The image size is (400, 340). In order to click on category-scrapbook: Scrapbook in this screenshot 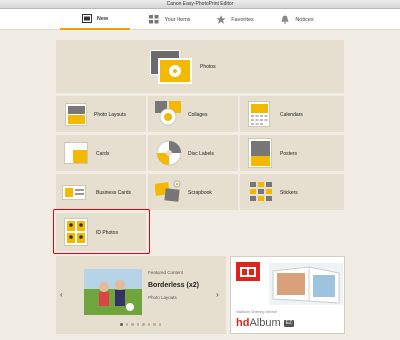, I will do `click(193, 192)`.